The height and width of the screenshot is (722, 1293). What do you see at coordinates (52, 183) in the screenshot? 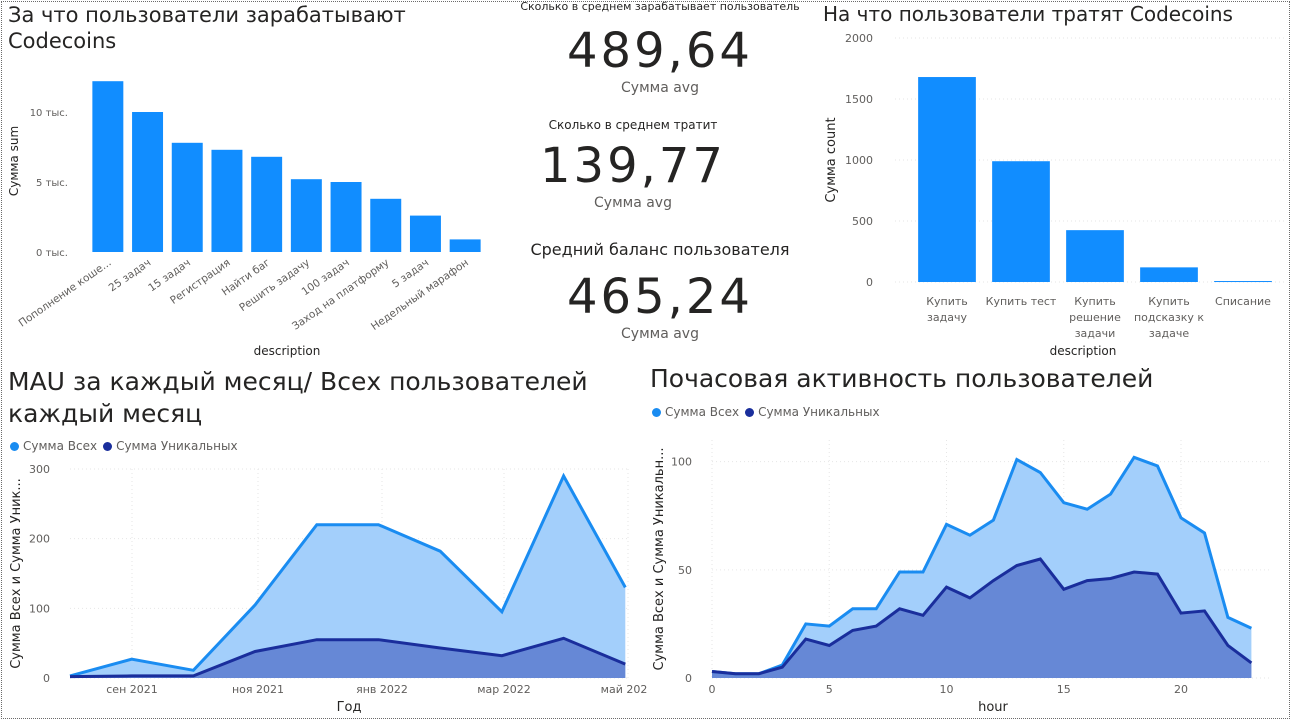
I see `earn-ytick-label: 5 тыс.` at bounding box center [52, 183].